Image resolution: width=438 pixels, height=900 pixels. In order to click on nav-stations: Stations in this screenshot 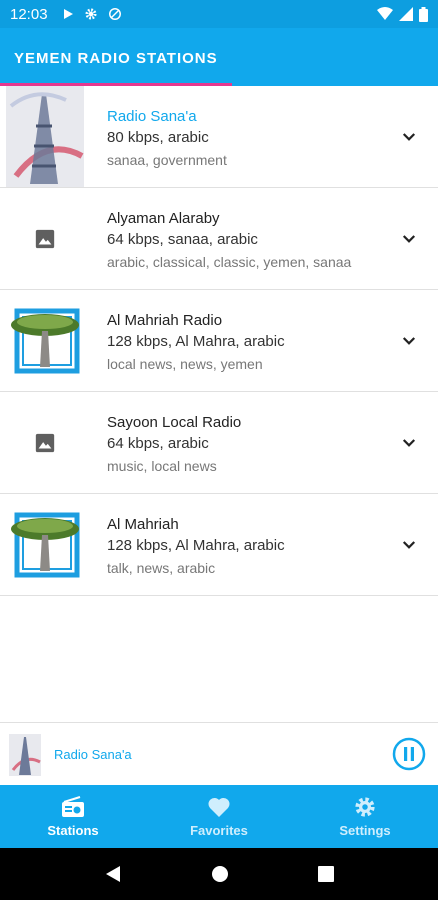, I will do `click(73, 816)`.